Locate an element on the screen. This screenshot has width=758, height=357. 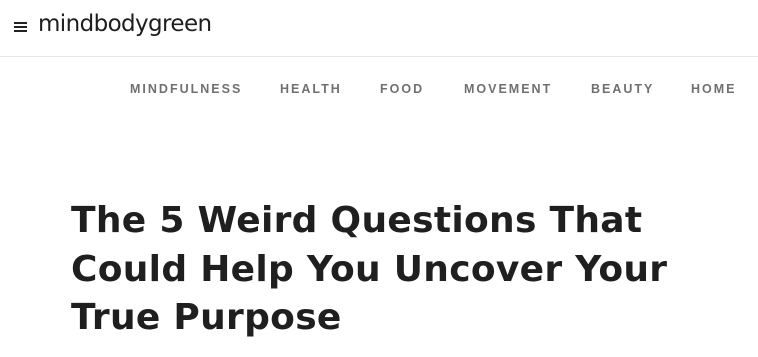
nav-item-home: HOME is located at coordinates (714, 89).